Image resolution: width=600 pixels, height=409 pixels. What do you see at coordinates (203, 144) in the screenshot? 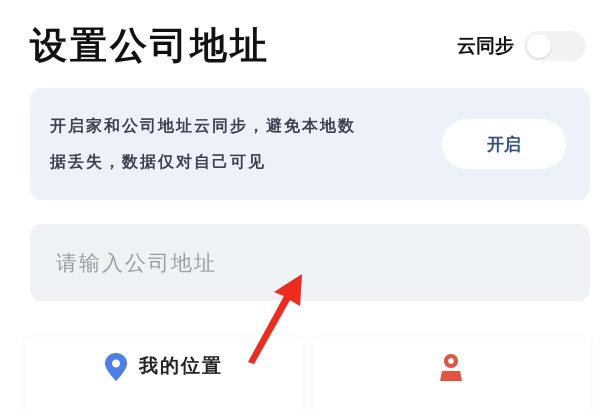
I see `banner-text: 开启家和公司地址云同步，避免本地数据丢失，数据仅对自己可见` at bounding box center [203, 144].